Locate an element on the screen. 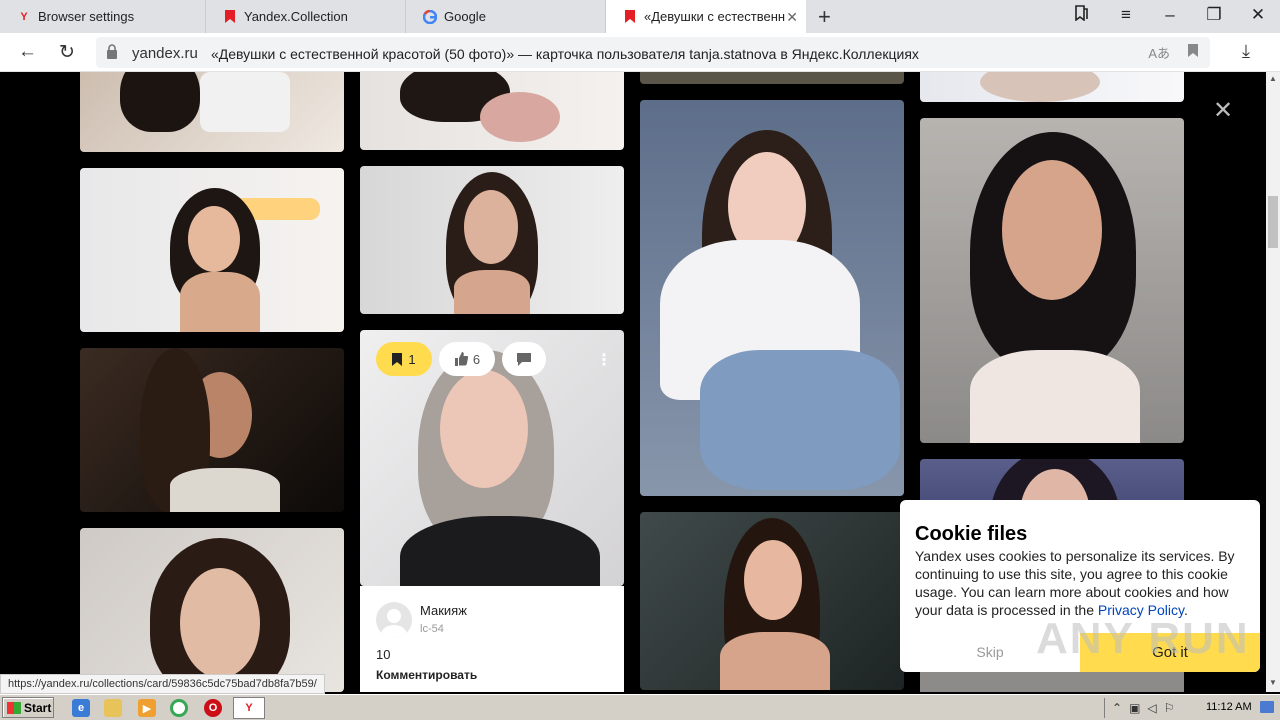  opera-icon: O is located at coordinates (213, 708).